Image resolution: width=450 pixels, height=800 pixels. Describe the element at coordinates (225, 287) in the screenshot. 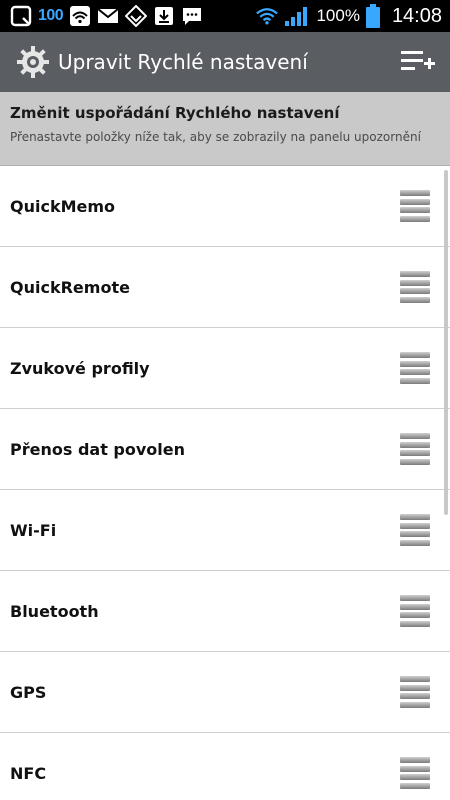

I see `list-item-quickremote: QuickRemote` at that location.